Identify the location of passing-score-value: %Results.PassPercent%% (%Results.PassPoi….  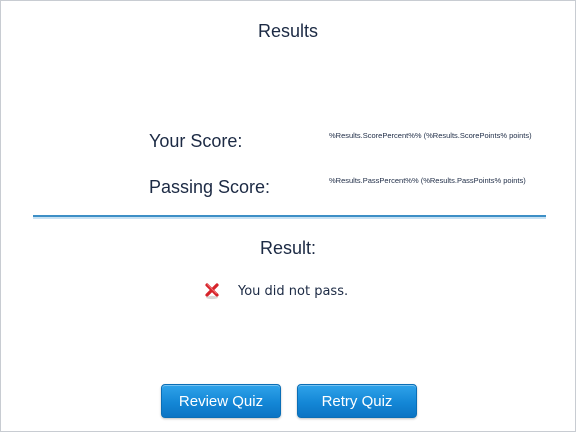
(427, 180).